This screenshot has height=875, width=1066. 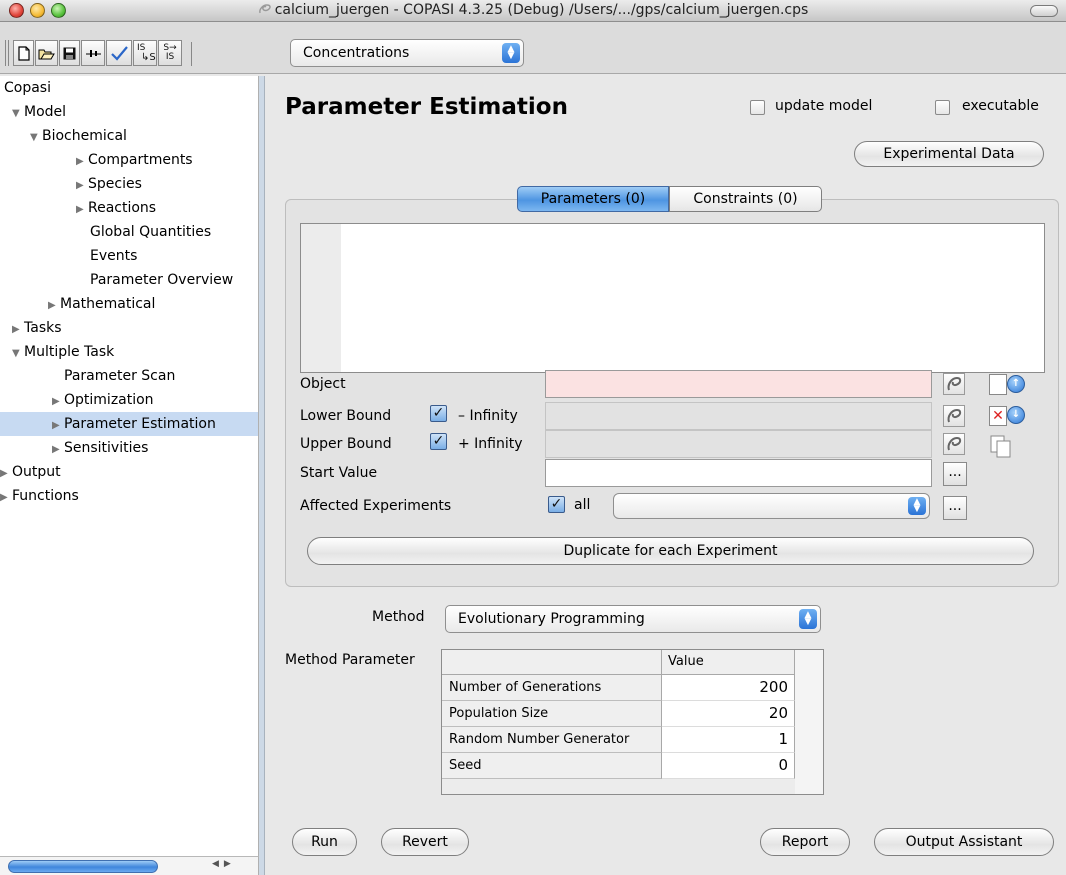 I want to click on update-model-label: update model, so click(x=824, y=106).